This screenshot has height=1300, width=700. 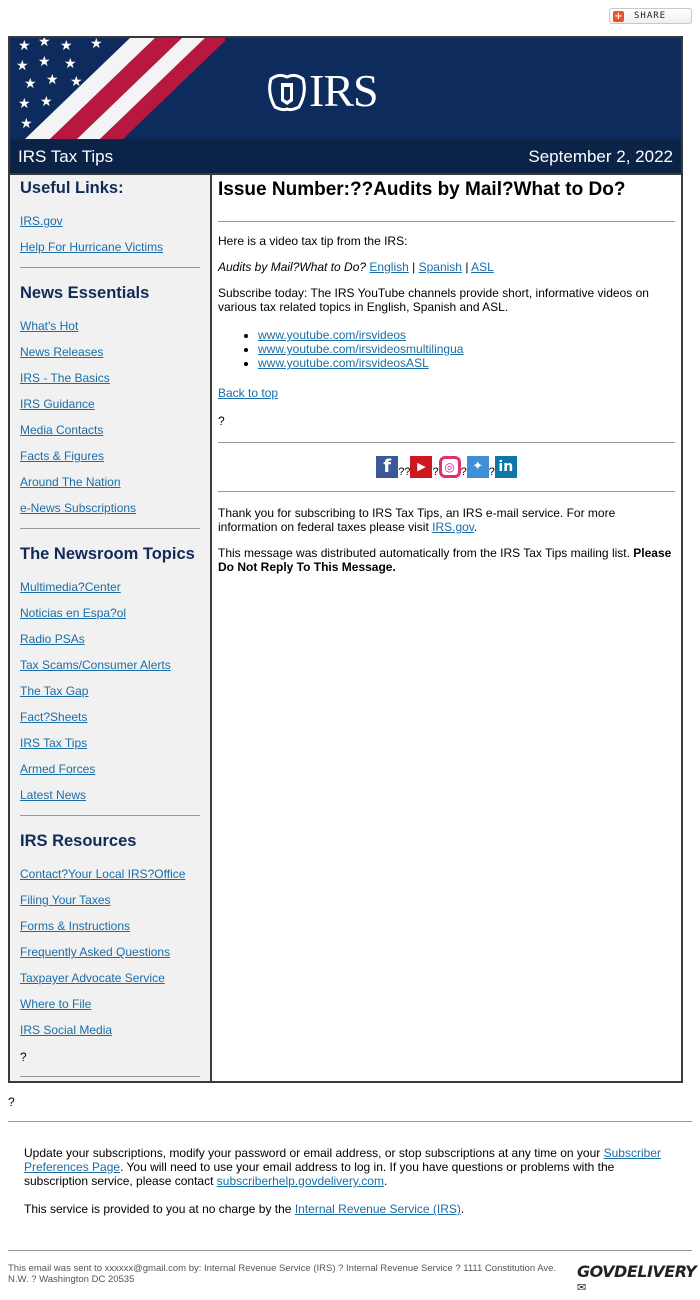 I want to click on list-item: www.youtube.com/irsvideosmultilingua, so click(x=466, y=349).